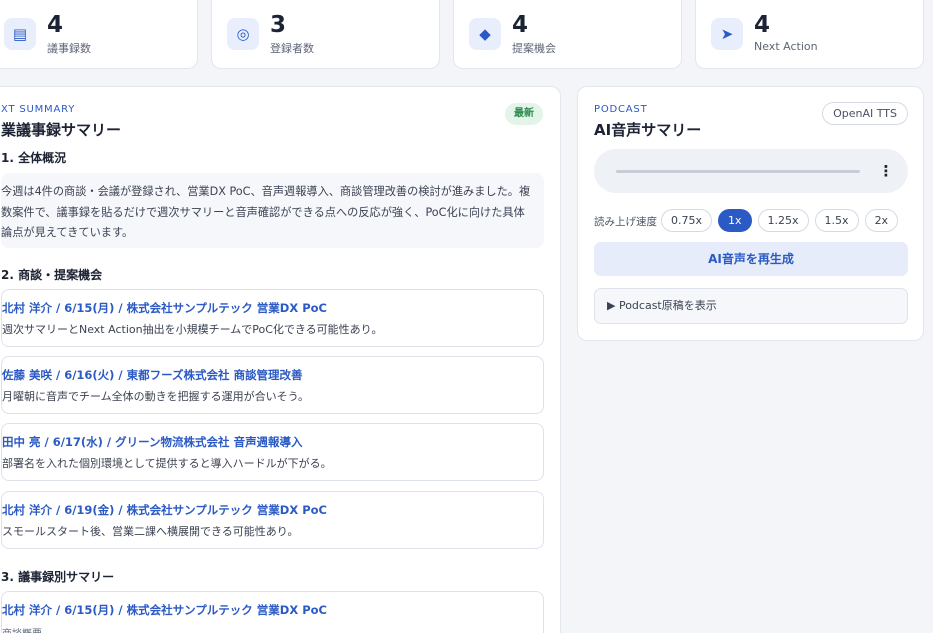  What do you see at coordinates (783, 220) in the screenshot?
I see `speed-option-1-25x: 1.25x` at bounding box center [783, 220].